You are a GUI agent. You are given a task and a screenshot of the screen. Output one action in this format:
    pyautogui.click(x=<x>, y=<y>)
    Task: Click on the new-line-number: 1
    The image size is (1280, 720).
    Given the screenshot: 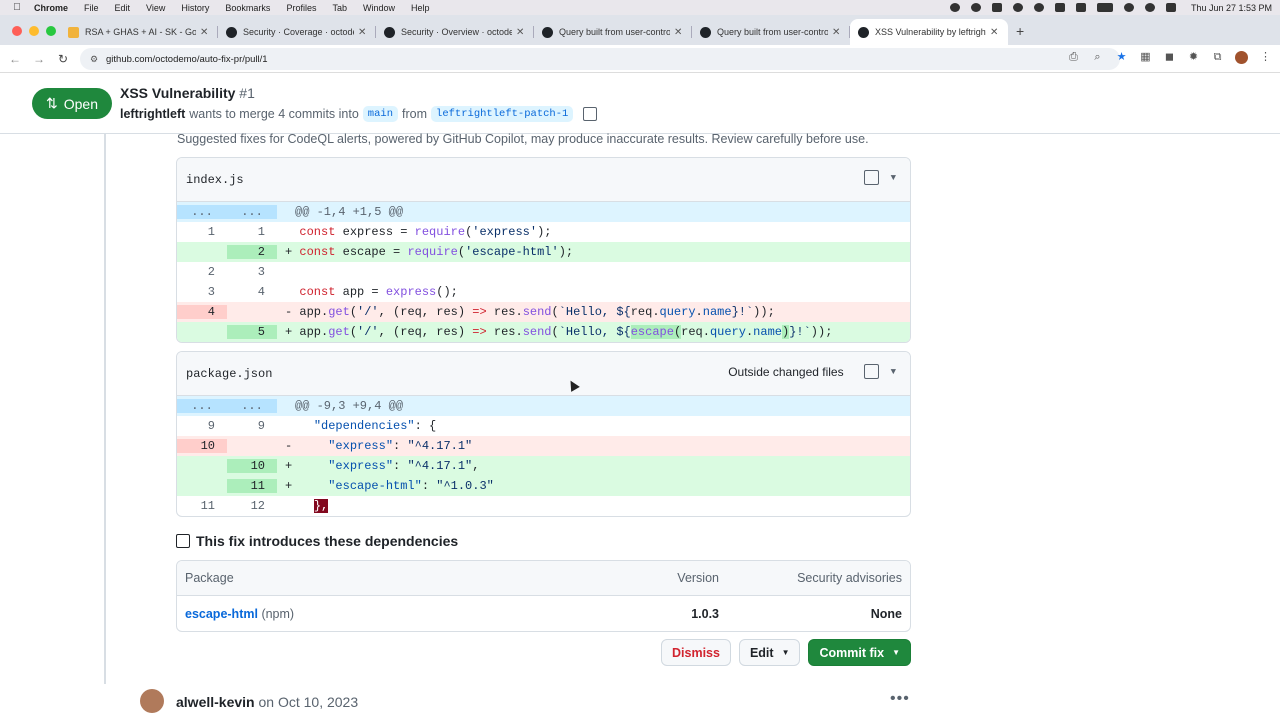 What is the action you would take?
    pyautogui.click(x=261, y=232)
    